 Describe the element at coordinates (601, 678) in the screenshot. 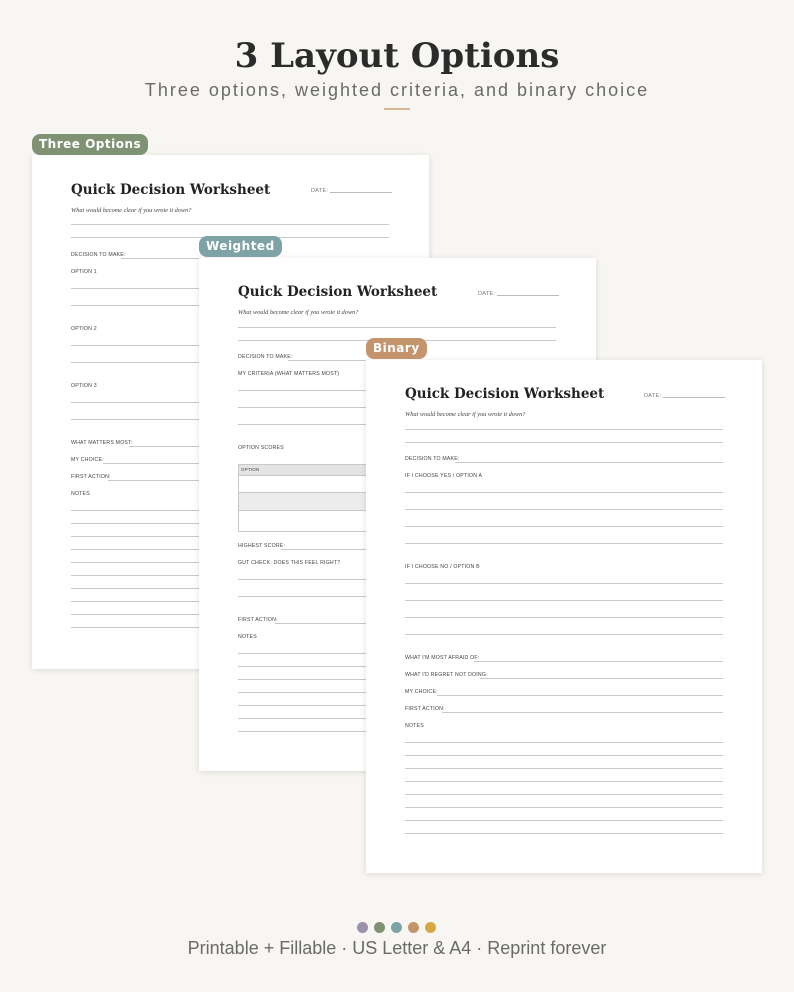

I see `regret-line` at that location.